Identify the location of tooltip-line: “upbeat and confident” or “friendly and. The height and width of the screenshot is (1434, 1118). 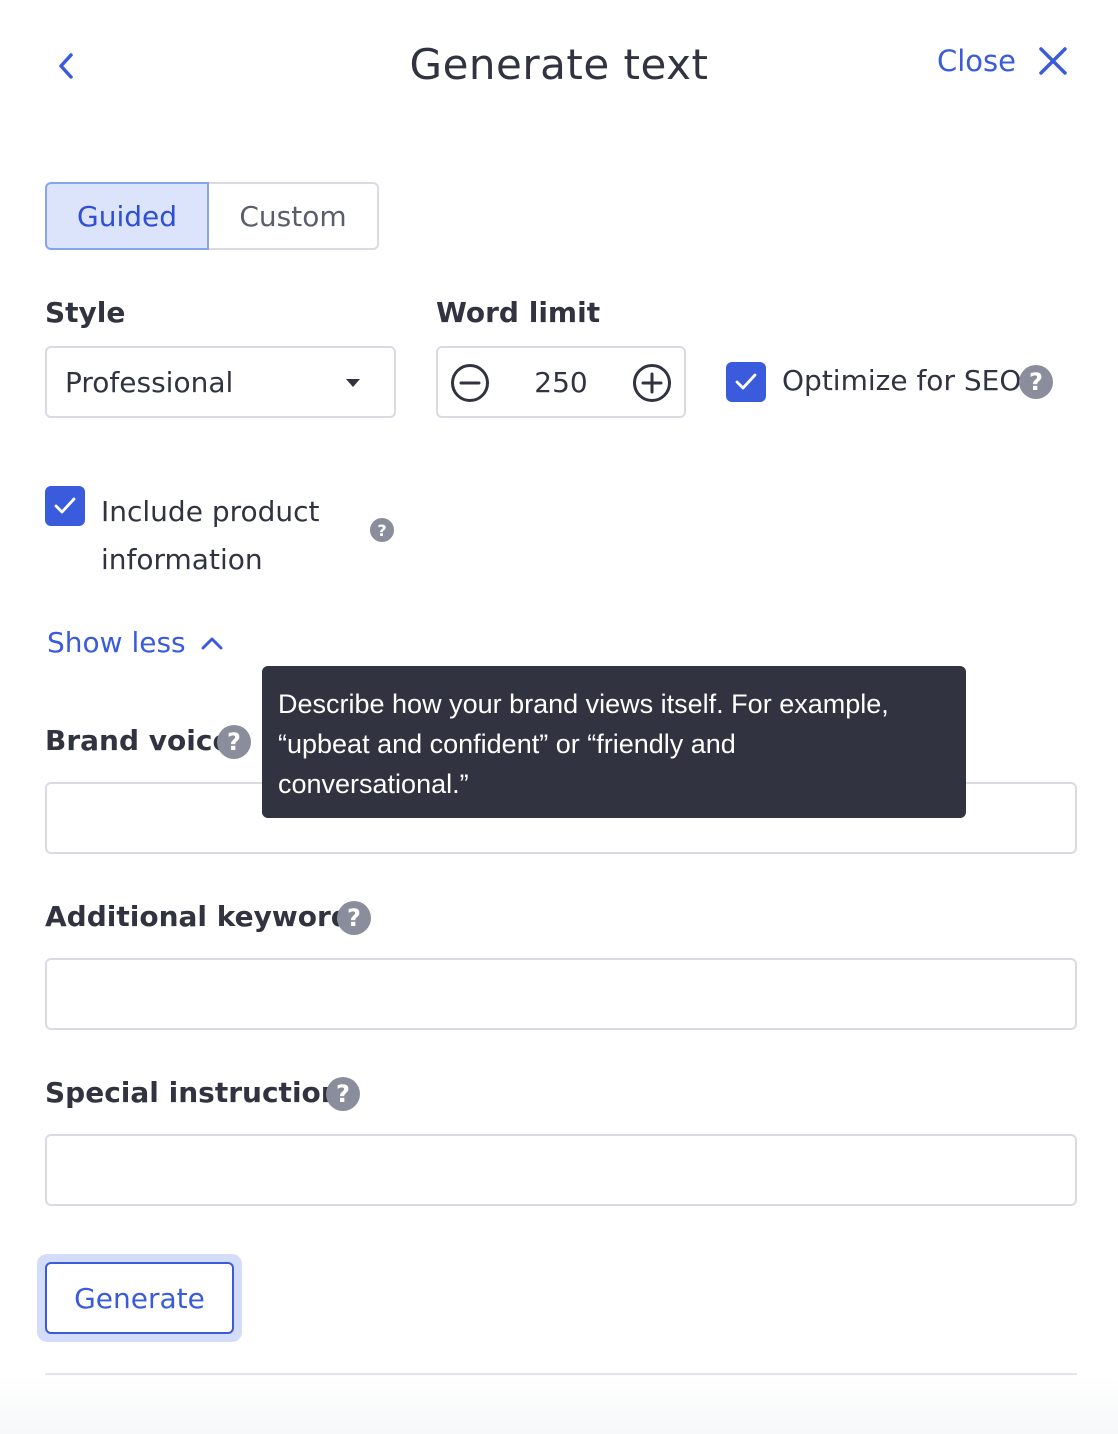
(507, 744).